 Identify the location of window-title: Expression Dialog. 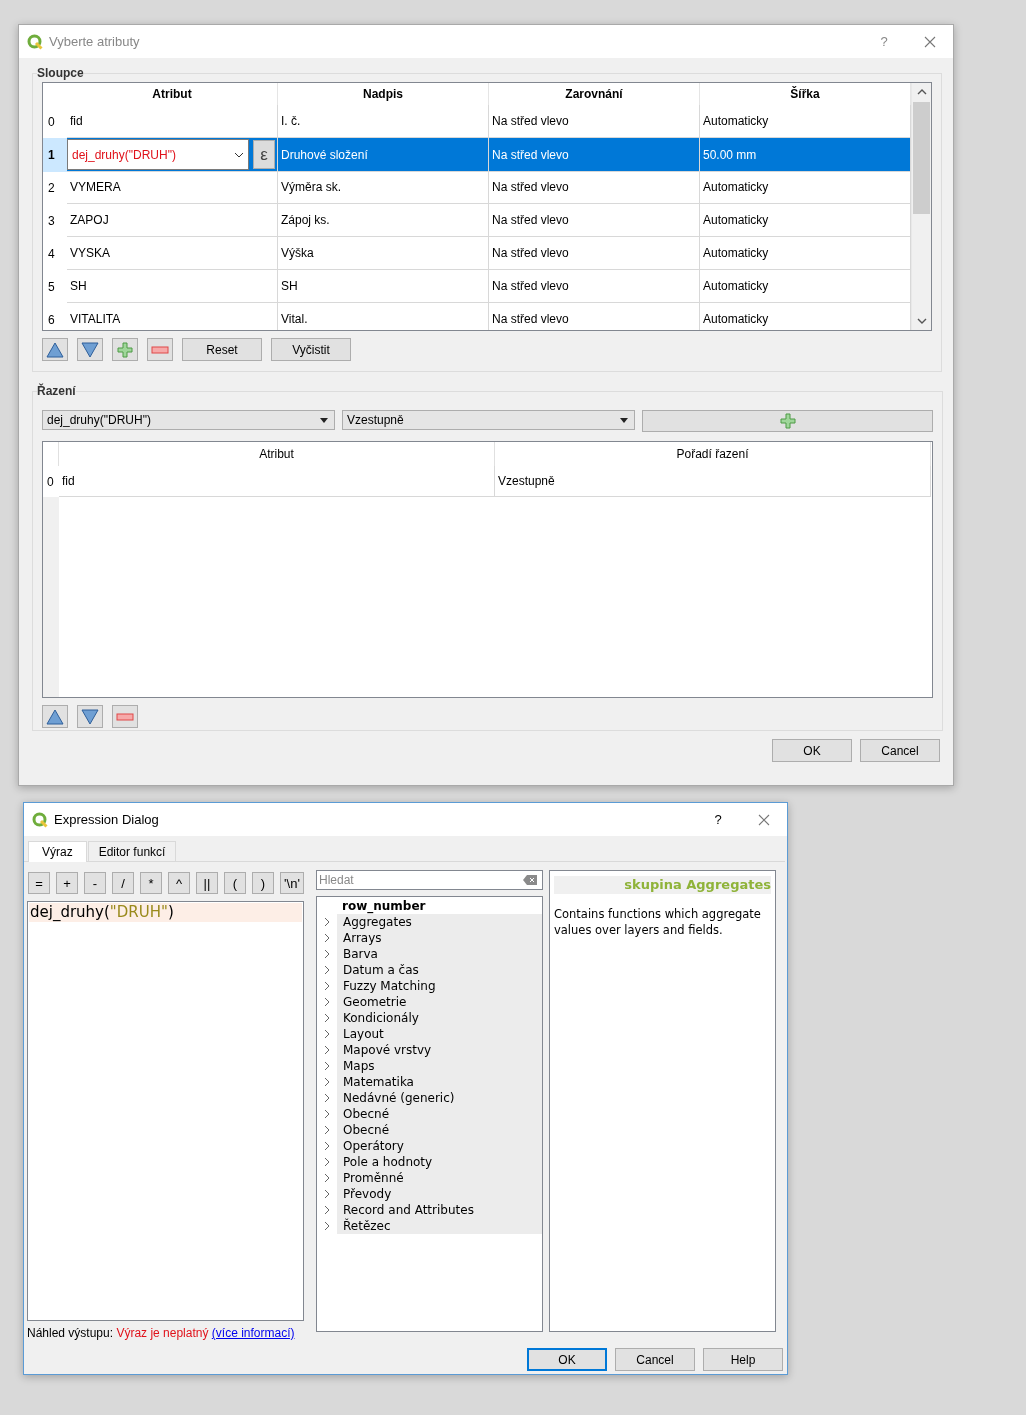
(107, 819).